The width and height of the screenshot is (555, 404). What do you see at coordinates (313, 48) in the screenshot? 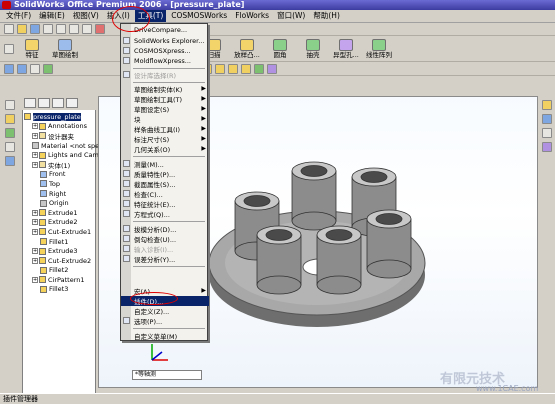
I see `shell-button: 抽壳` at bounding box center [313, 48].